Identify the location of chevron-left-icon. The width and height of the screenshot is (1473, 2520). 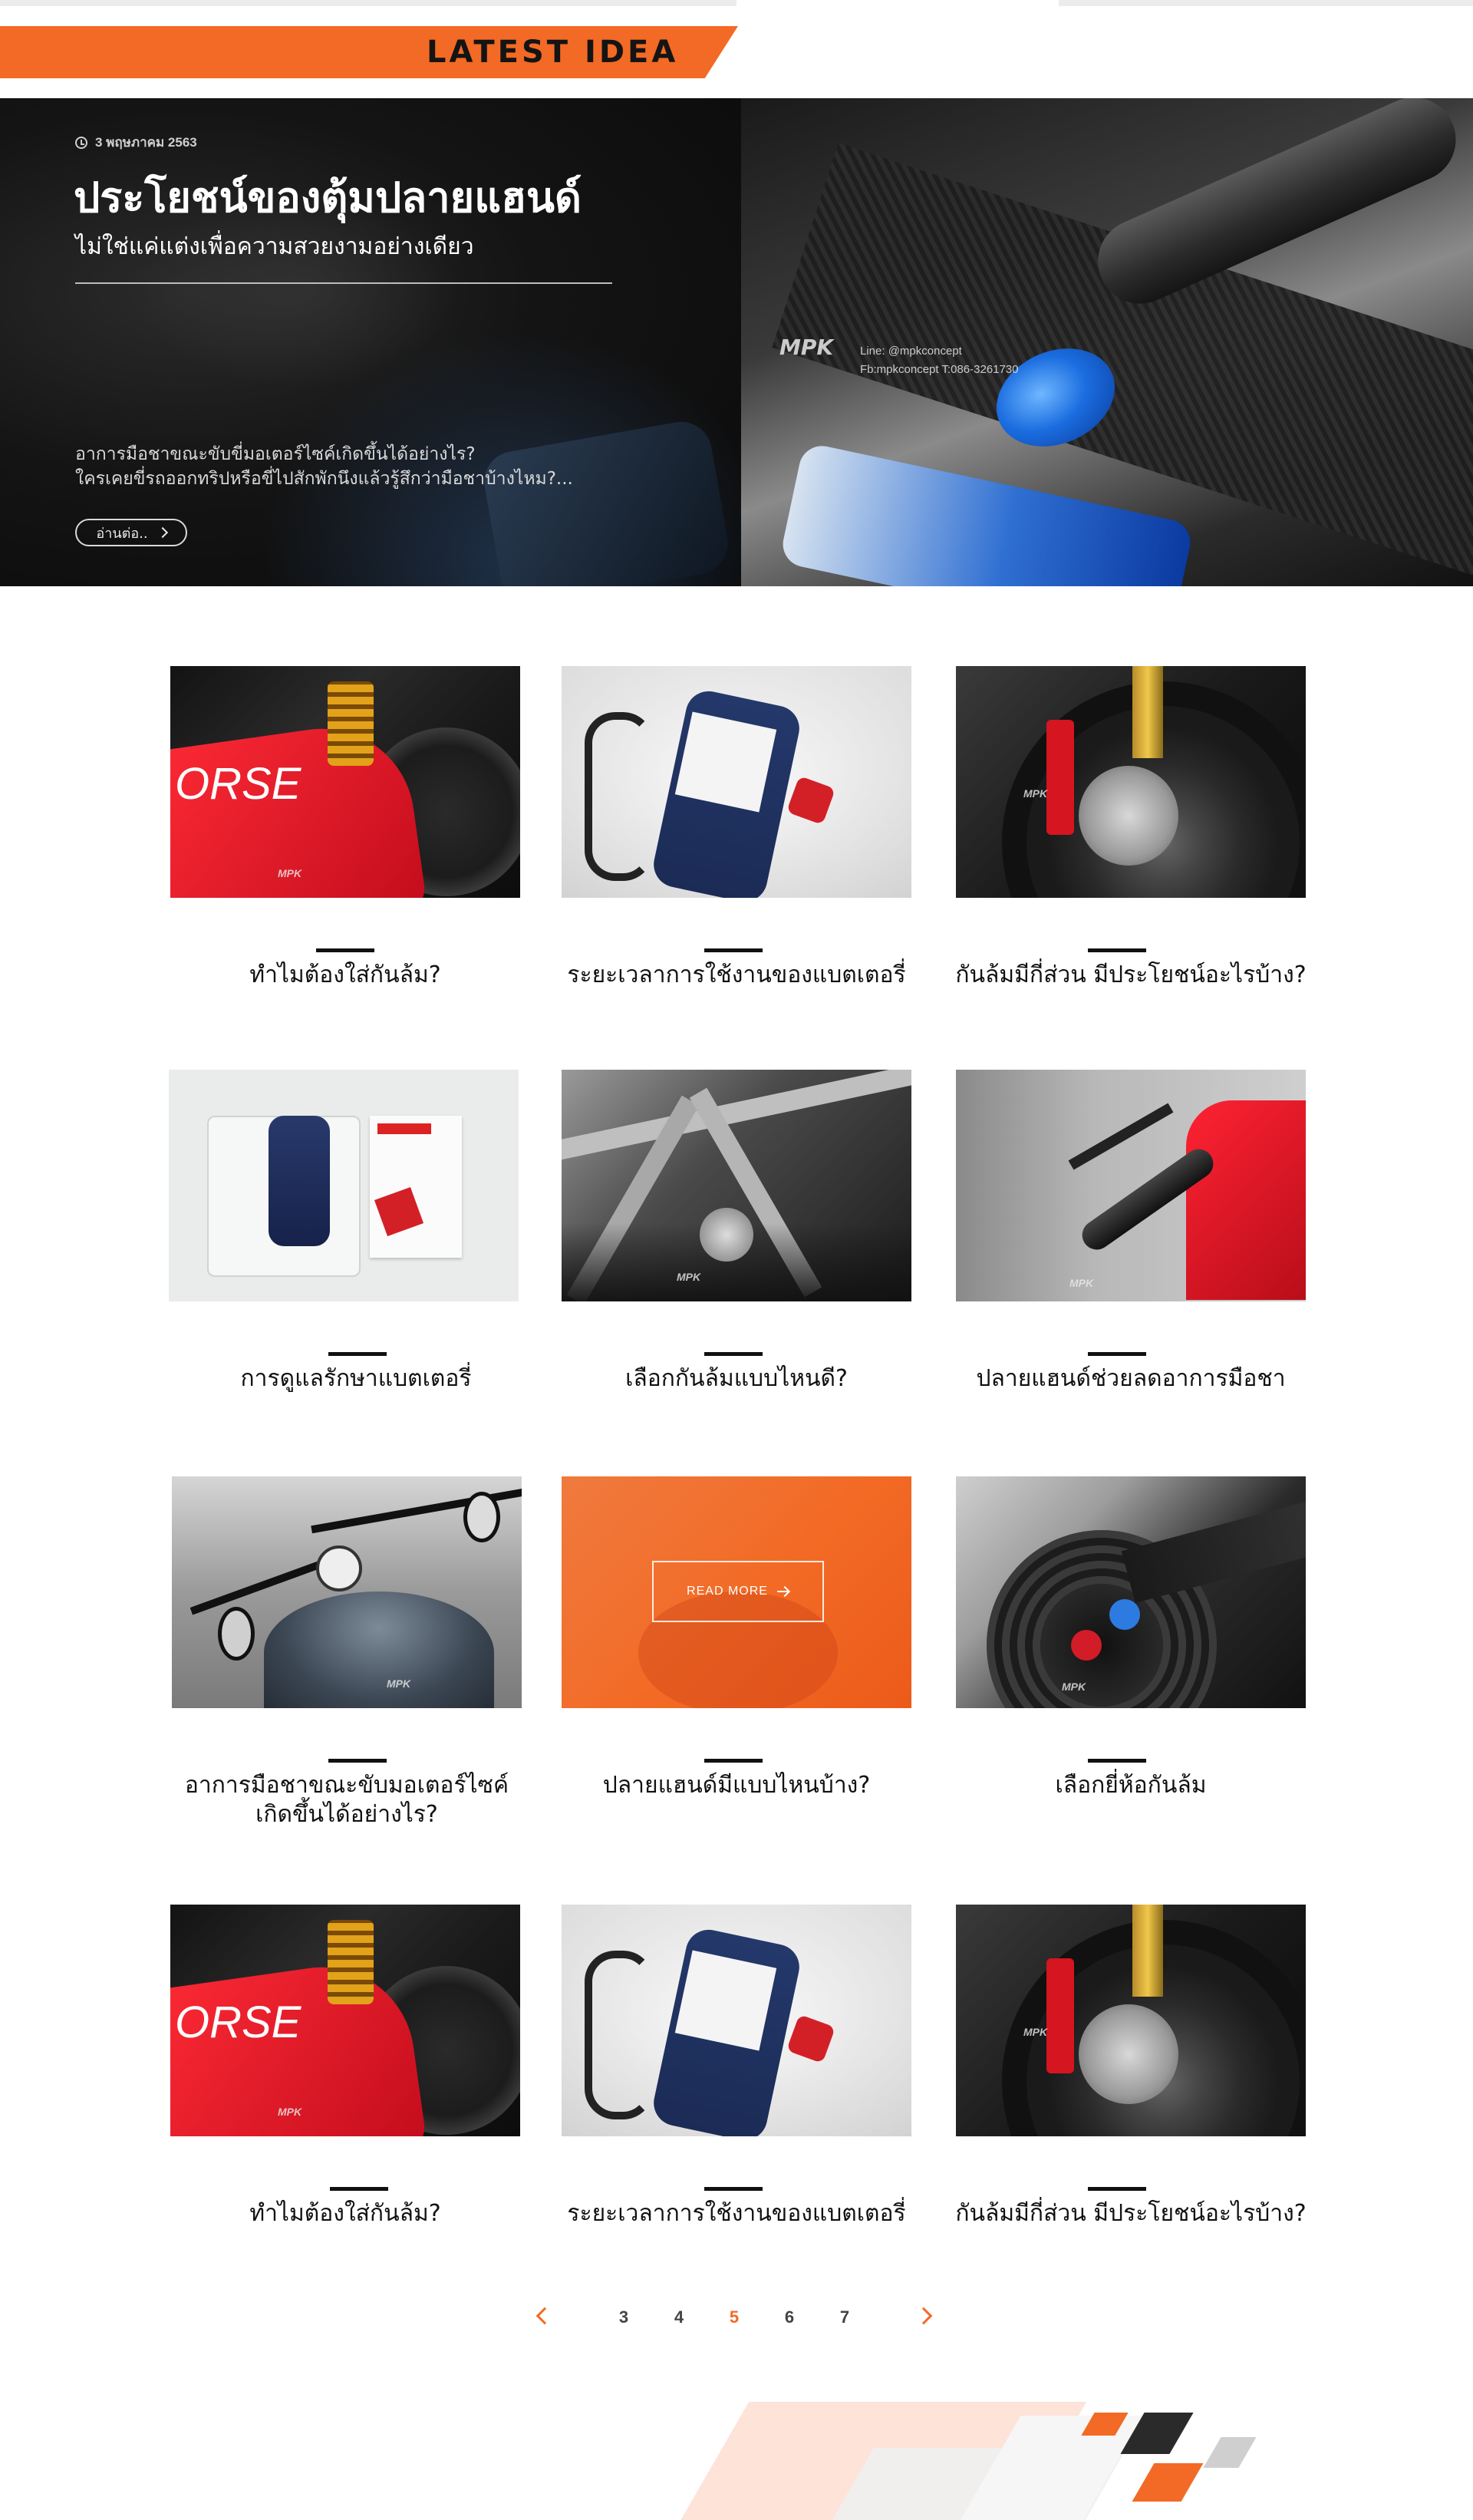
(544, 2316).